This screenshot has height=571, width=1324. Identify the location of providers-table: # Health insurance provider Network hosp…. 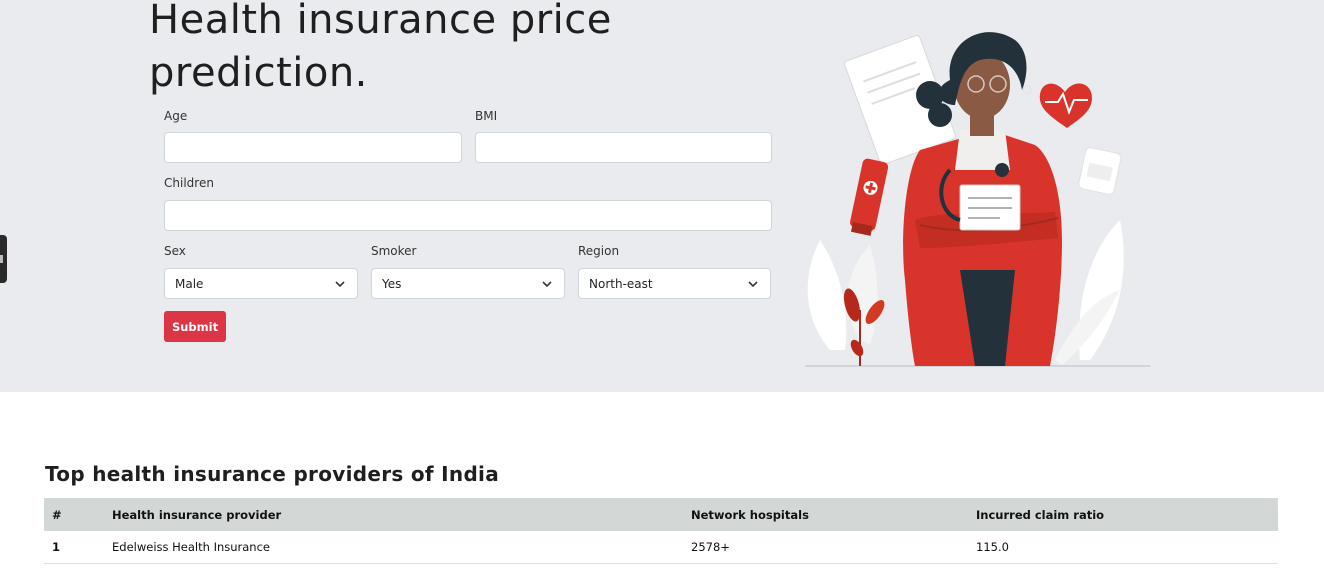
(661, 531).